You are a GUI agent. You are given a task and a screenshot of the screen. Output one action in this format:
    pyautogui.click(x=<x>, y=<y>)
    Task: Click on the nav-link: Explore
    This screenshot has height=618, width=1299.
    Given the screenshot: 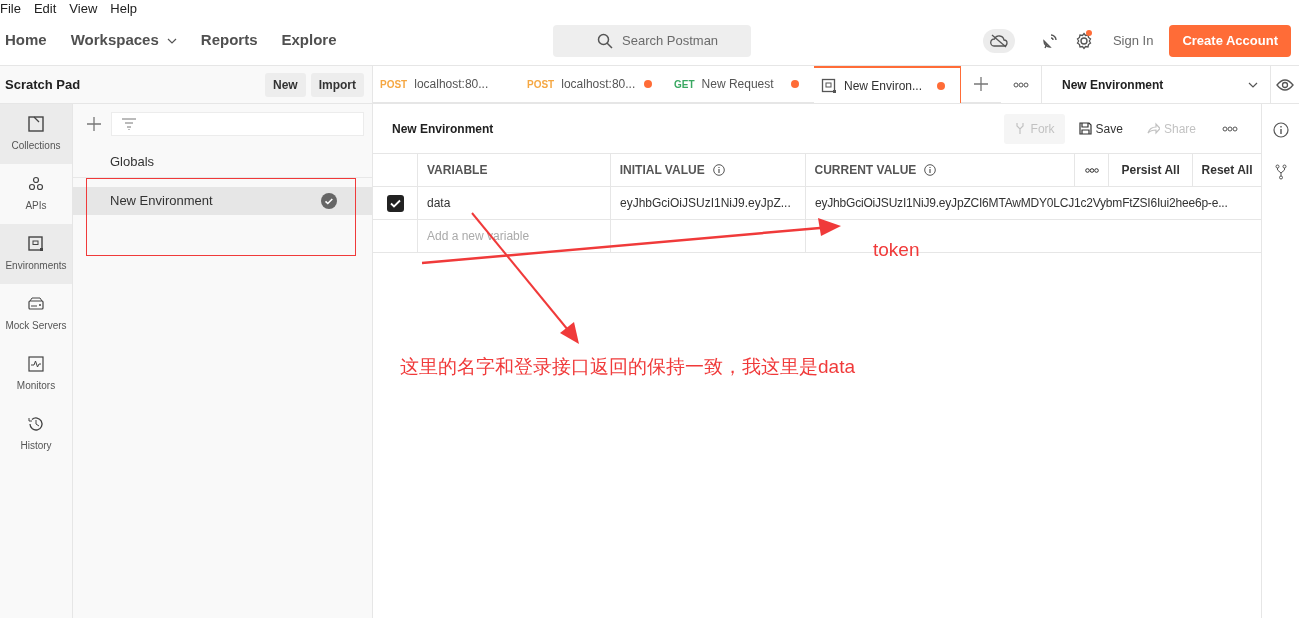 What is the action you would take?
    pyautogui.click(x=309, y=40)
    